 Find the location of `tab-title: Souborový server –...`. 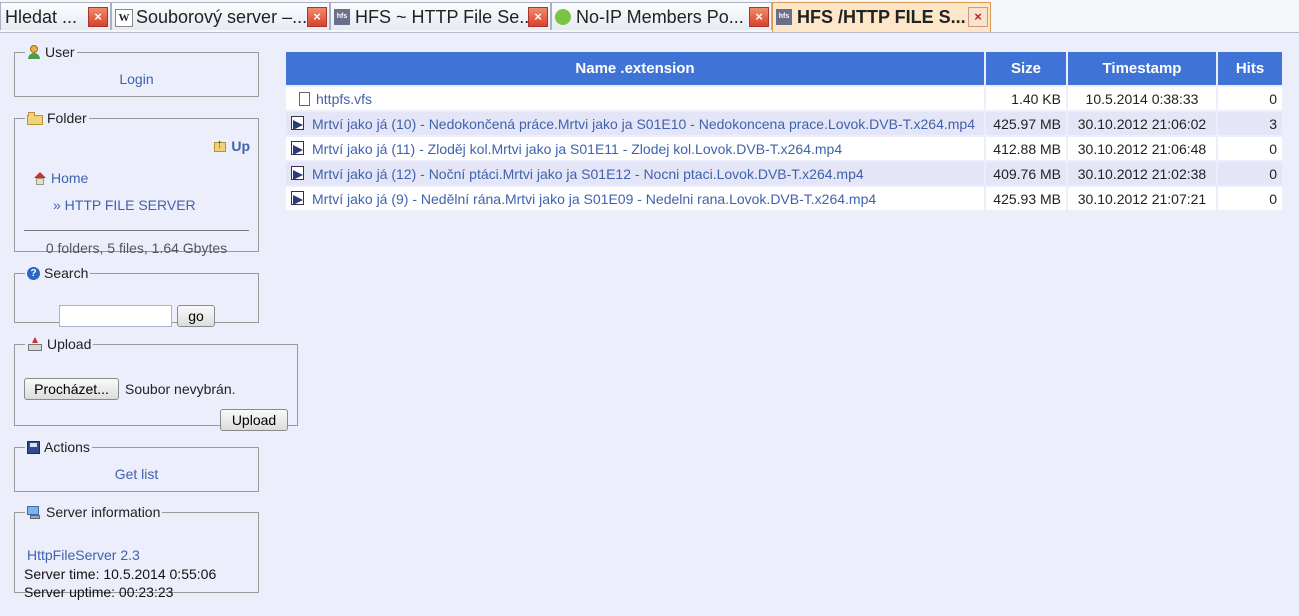

tab-title: Souborový server –... is located at coordinates (222, 17).